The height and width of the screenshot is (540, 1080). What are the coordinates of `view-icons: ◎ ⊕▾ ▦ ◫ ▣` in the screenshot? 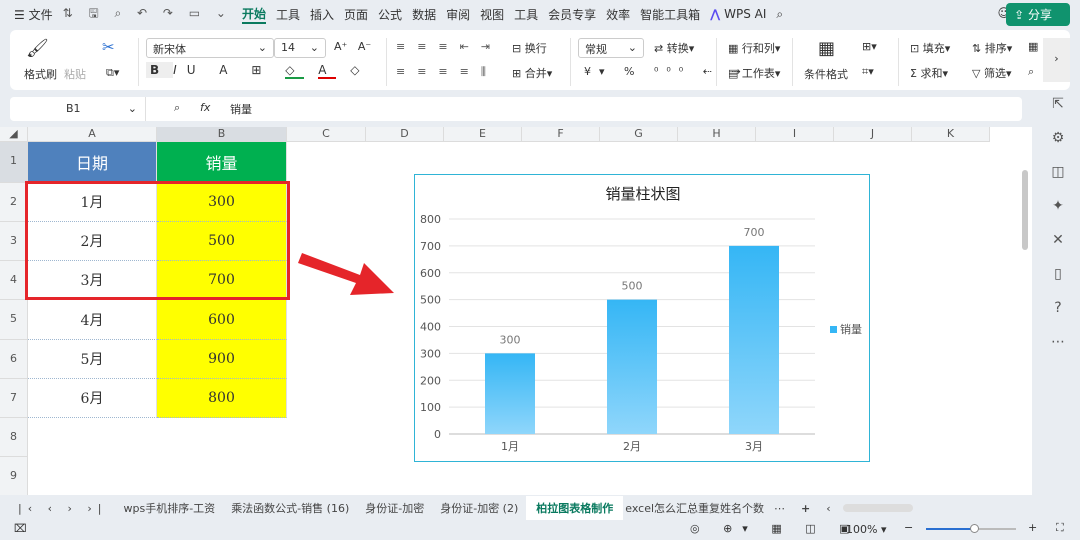 It's located at (775, 528).